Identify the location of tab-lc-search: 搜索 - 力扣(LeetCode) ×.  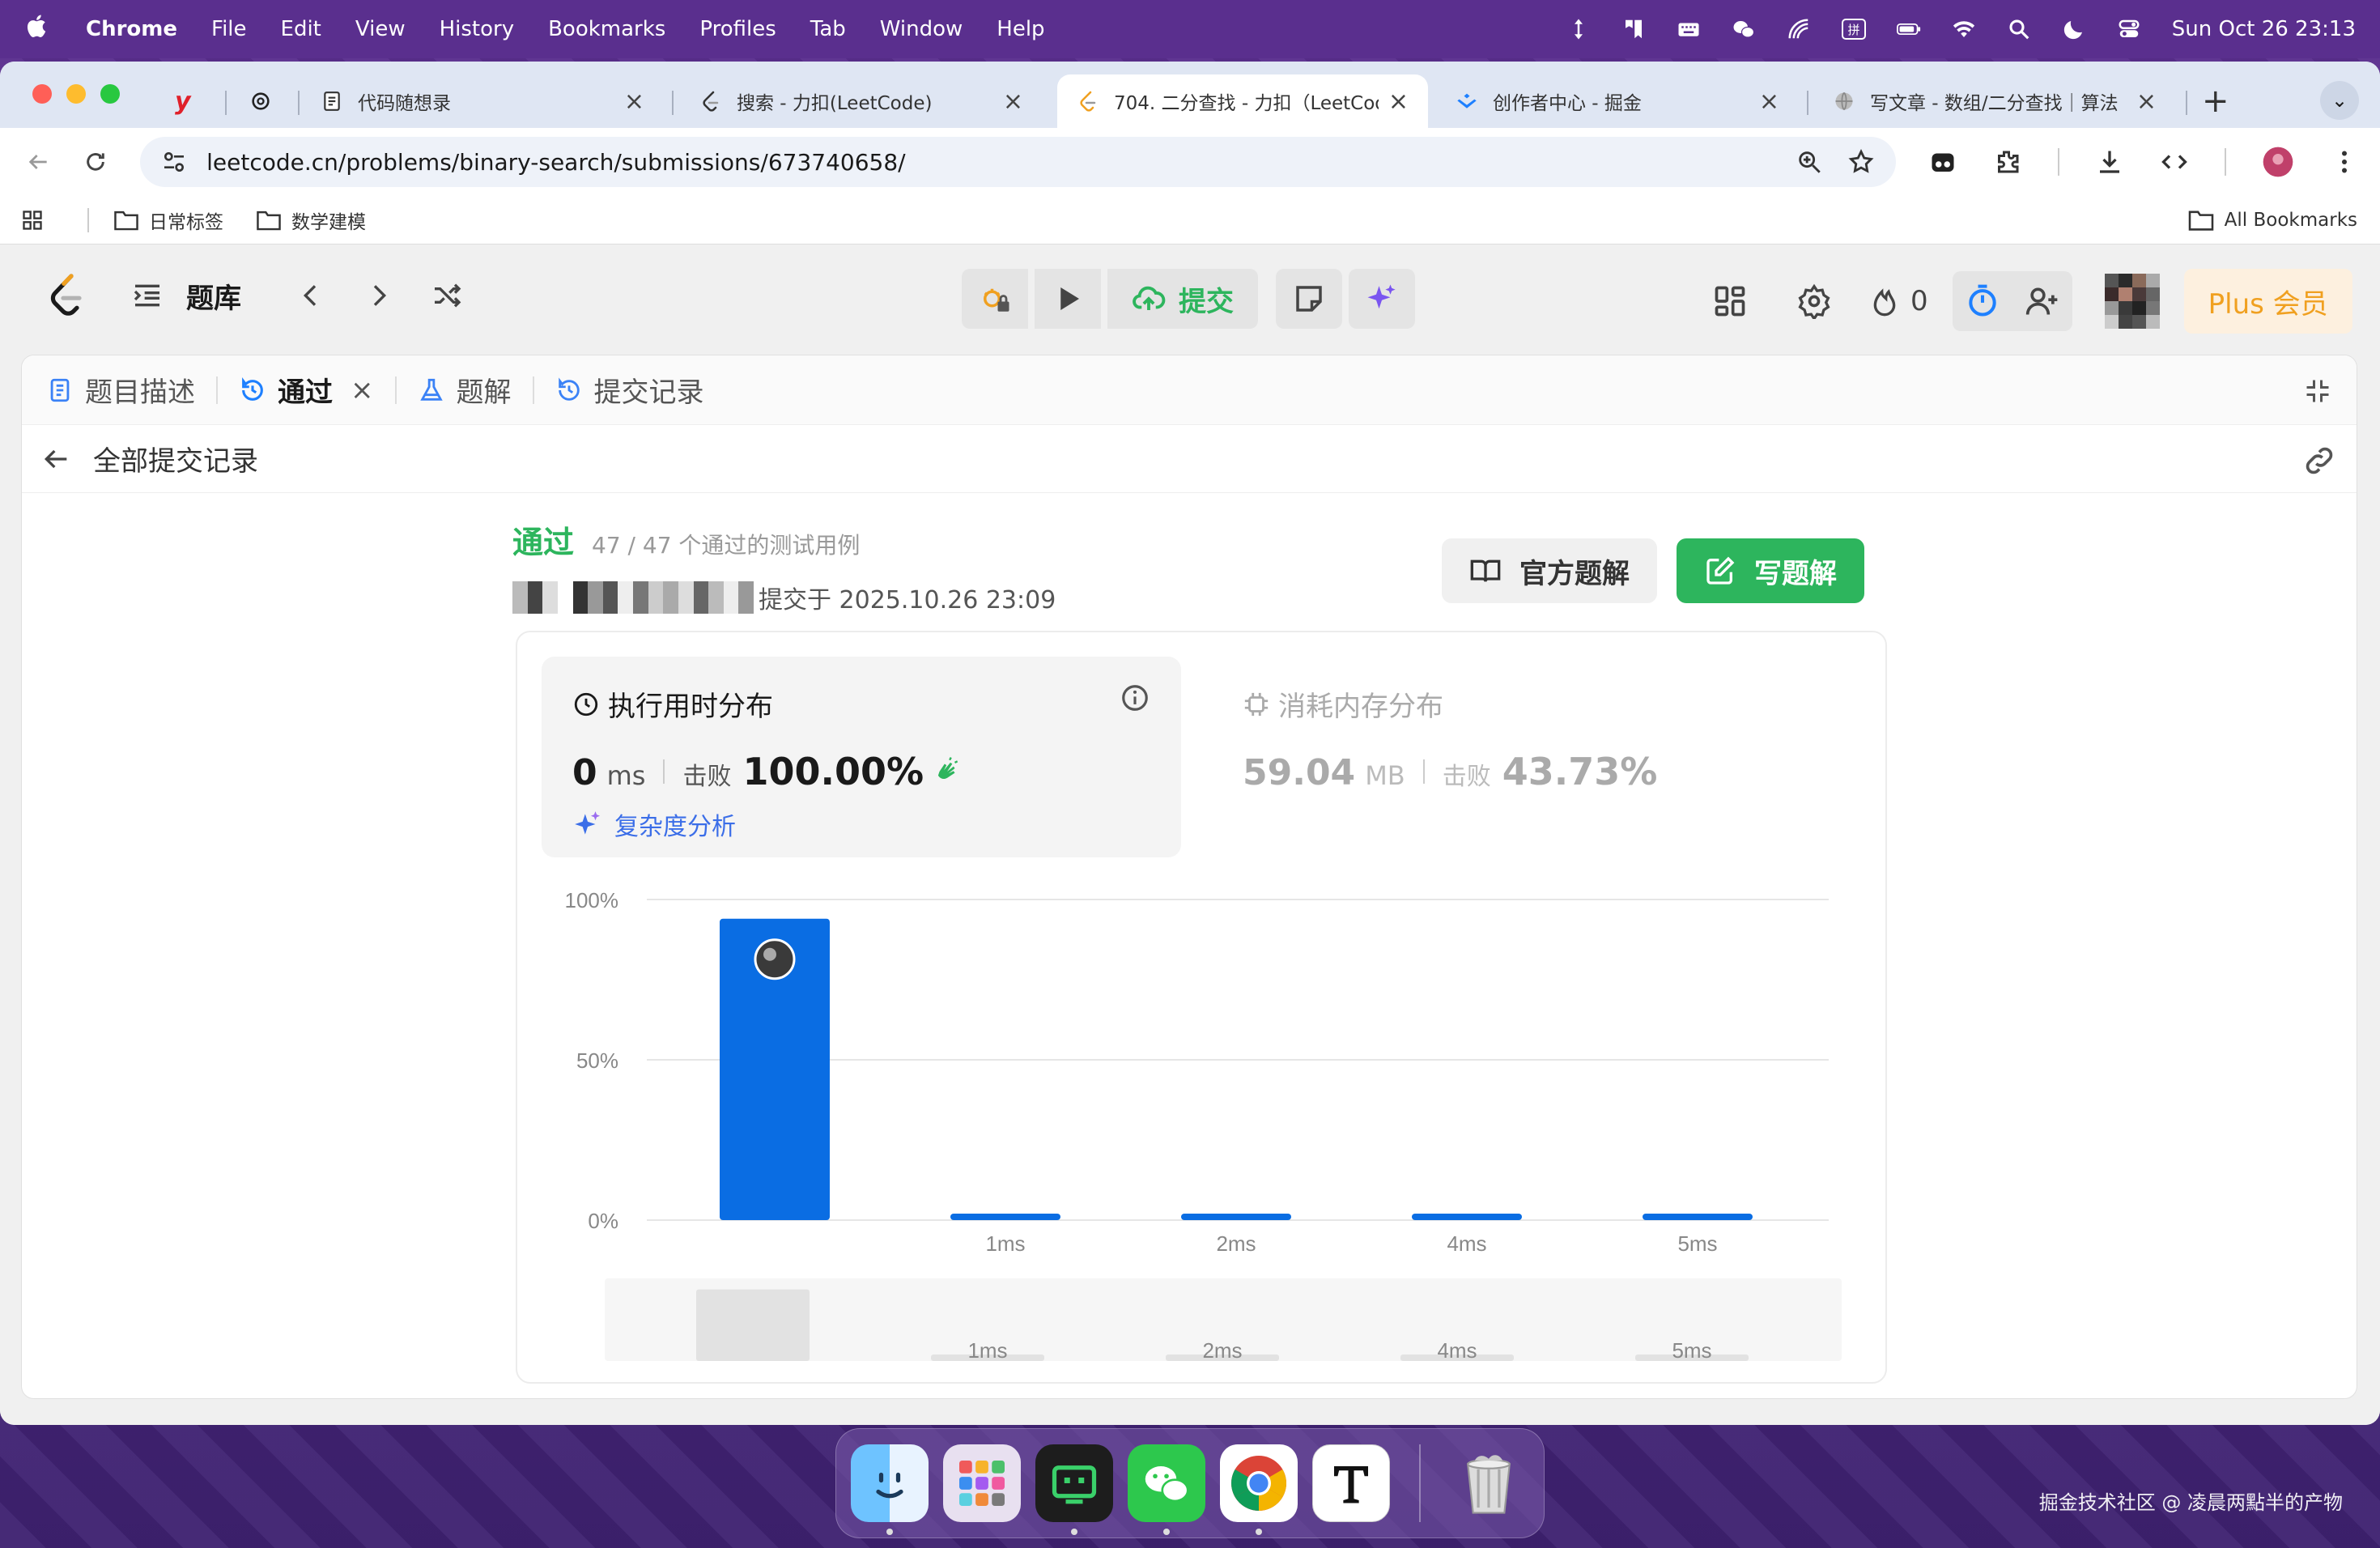
(861, 101).